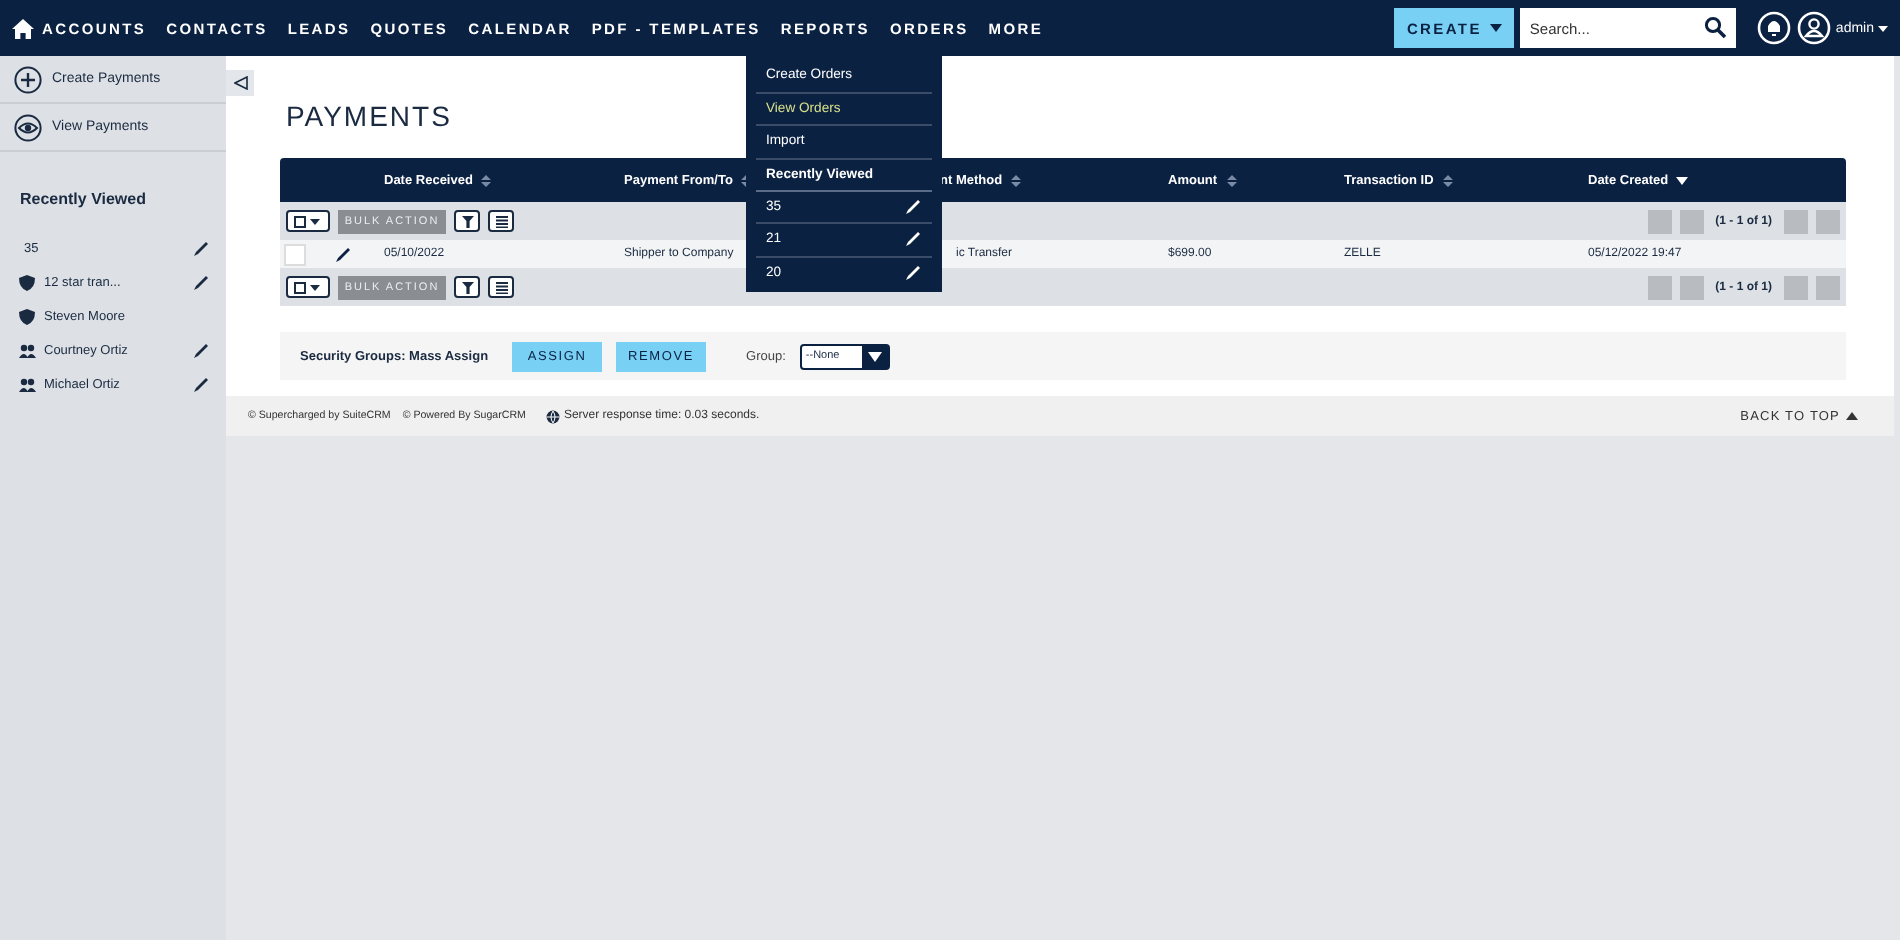  What do you see at coordinates (83, 200) in the screenshot?
I see `recently-viewed-heading: Recently Viewed` at bounding box center [83, 200].